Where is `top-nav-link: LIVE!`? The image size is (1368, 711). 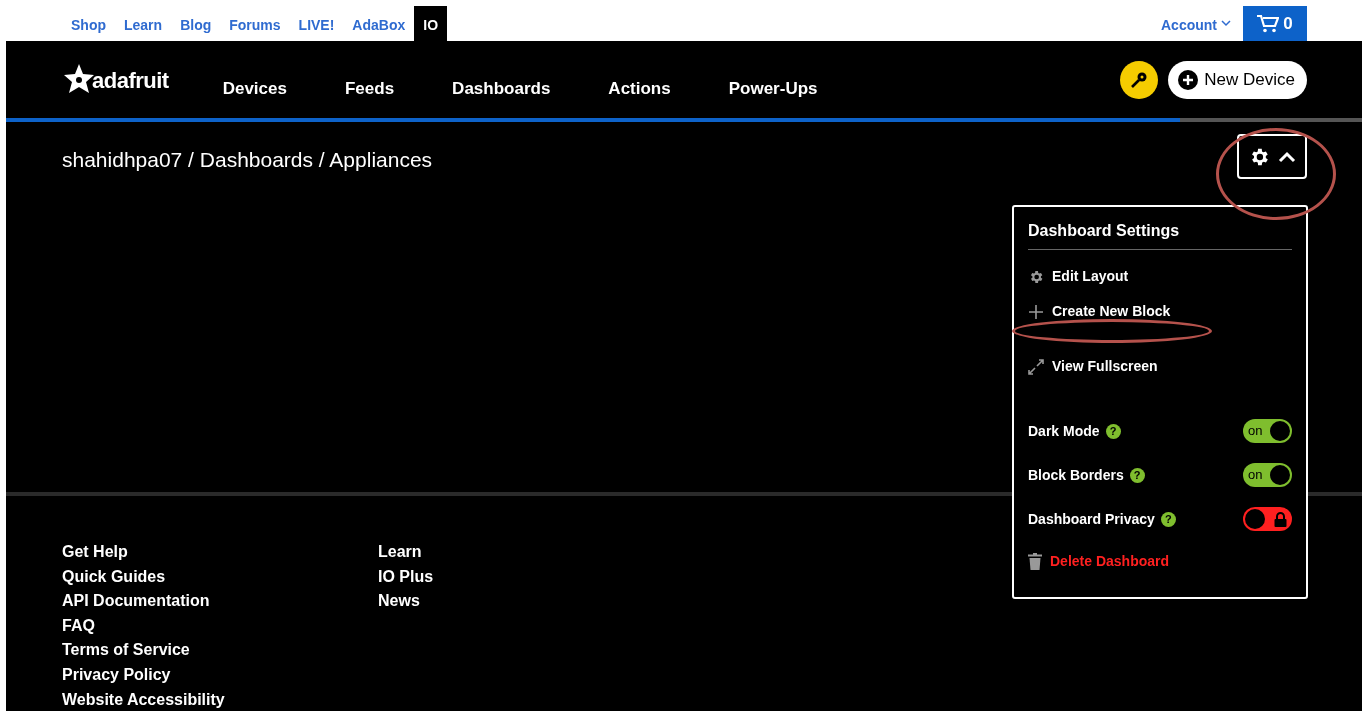 top-nav-link: LIVE! is located at coordinates (316, 23).